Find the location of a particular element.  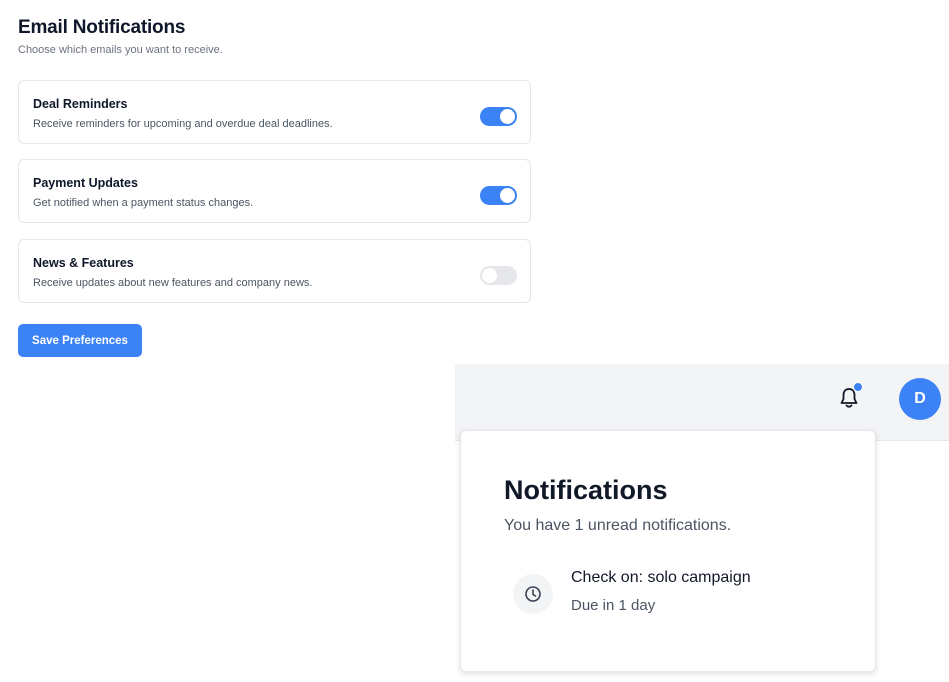

clock-icon is located at coordinates (533, 594).